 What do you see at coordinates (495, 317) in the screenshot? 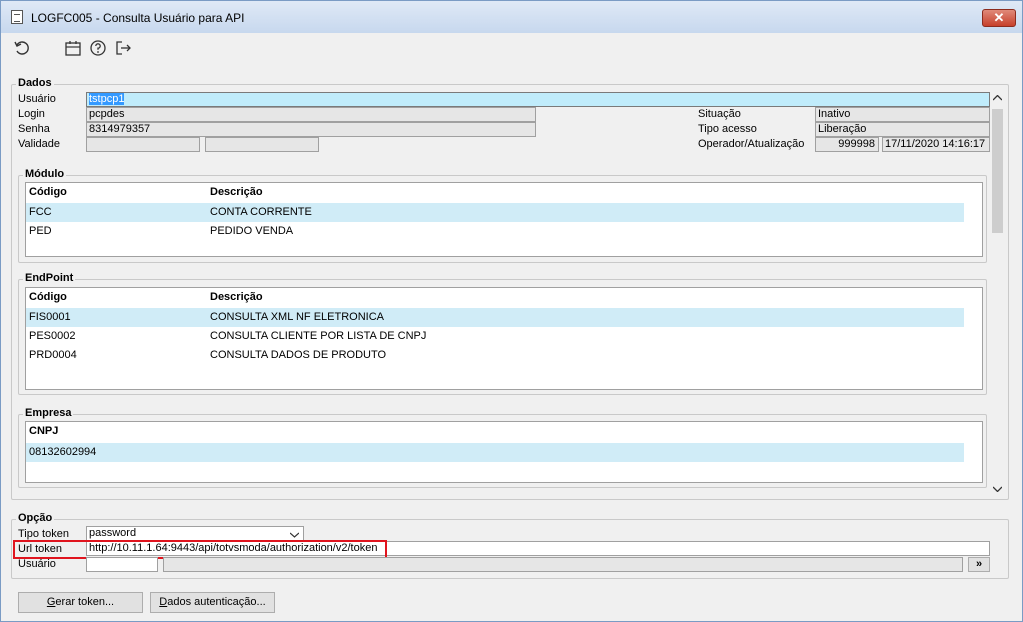
I see `table-row: FIS0001 CONSULTA XML NF ELETRONICA` at bounding box center [495, 317].